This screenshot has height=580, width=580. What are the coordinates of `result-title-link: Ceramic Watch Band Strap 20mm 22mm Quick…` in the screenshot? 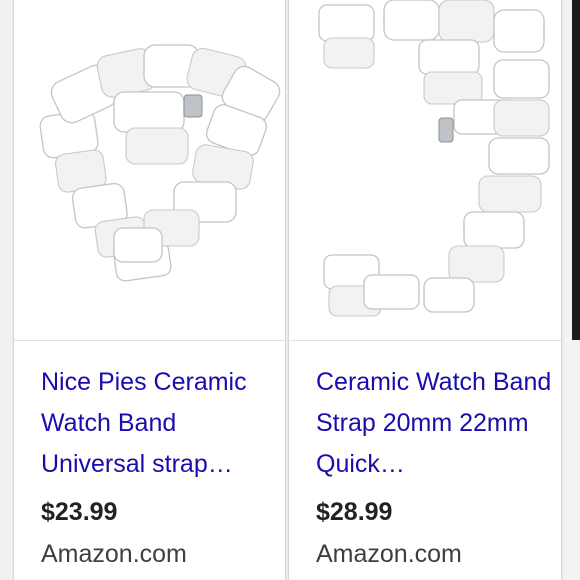 It's located at (436, 423).